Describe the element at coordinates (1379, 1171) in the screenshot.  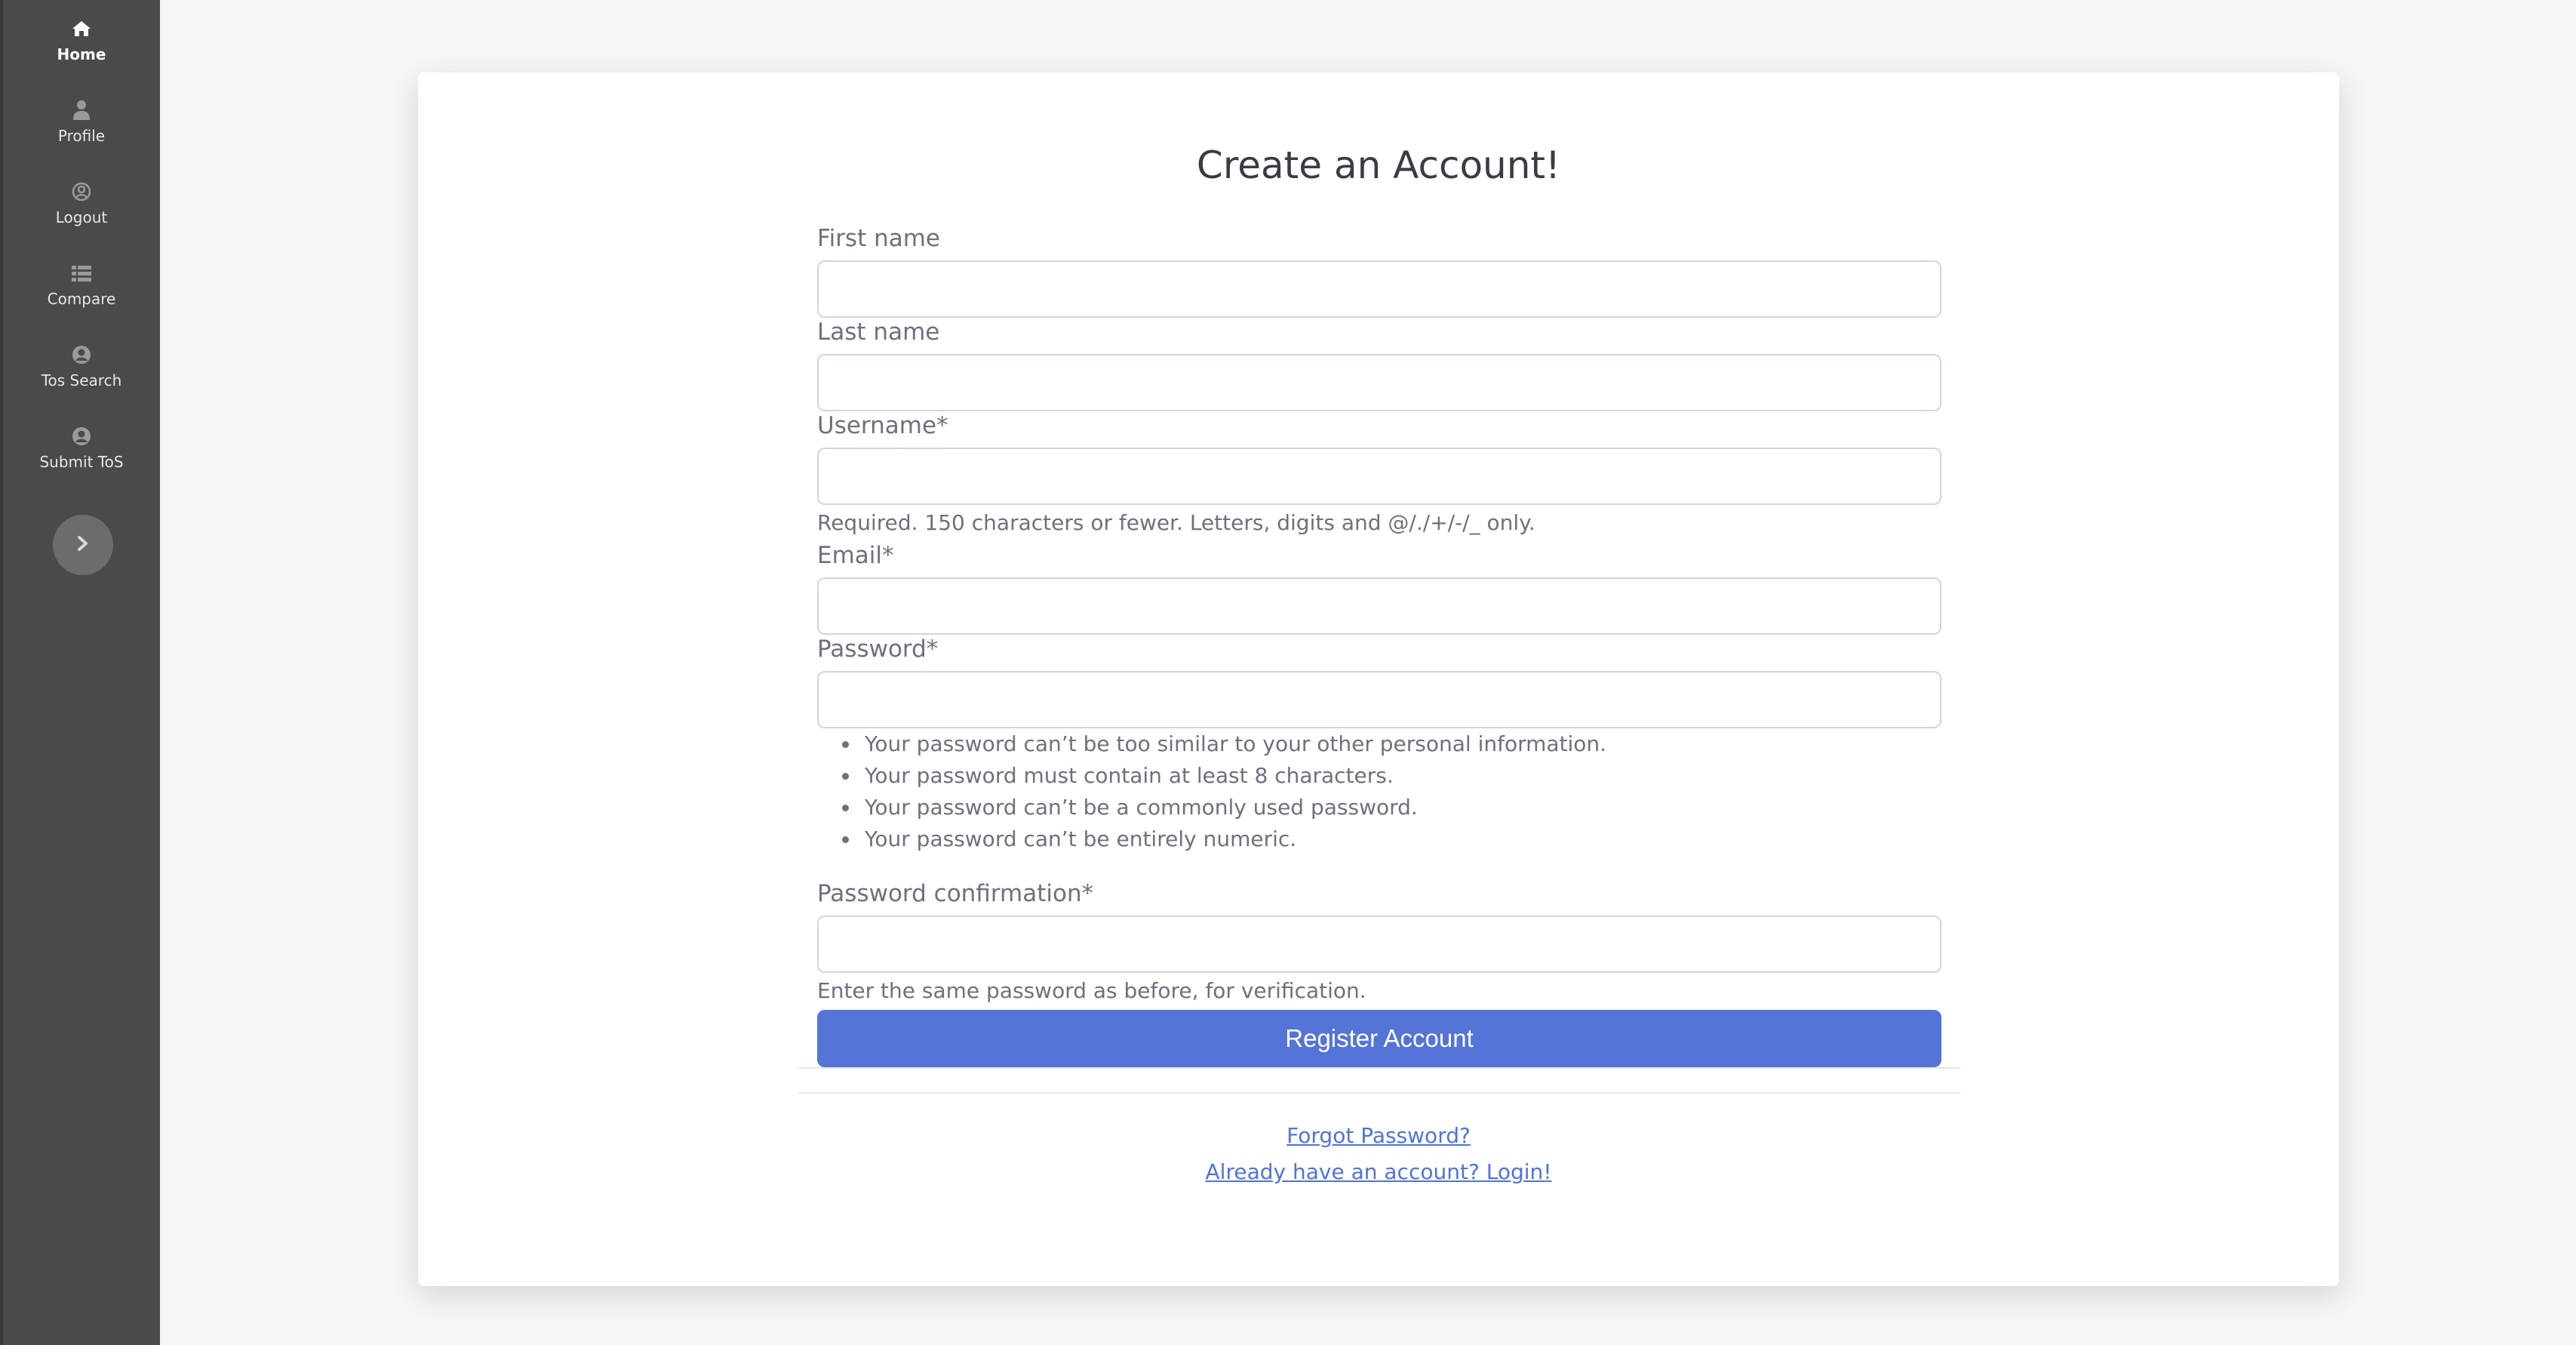
I see `login-link: Already have an account? Login!` at that location.